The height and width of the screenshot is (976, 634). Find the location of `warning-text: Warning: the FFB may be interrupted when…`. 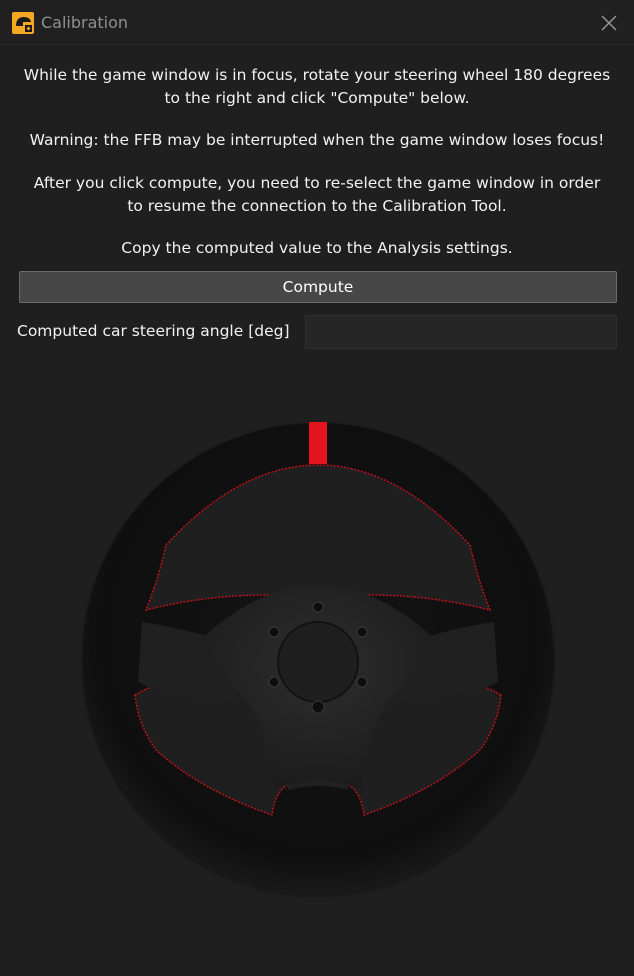

warning-text: Warning: the FFB may be interrupted when… is located at coordinates (317, 140).